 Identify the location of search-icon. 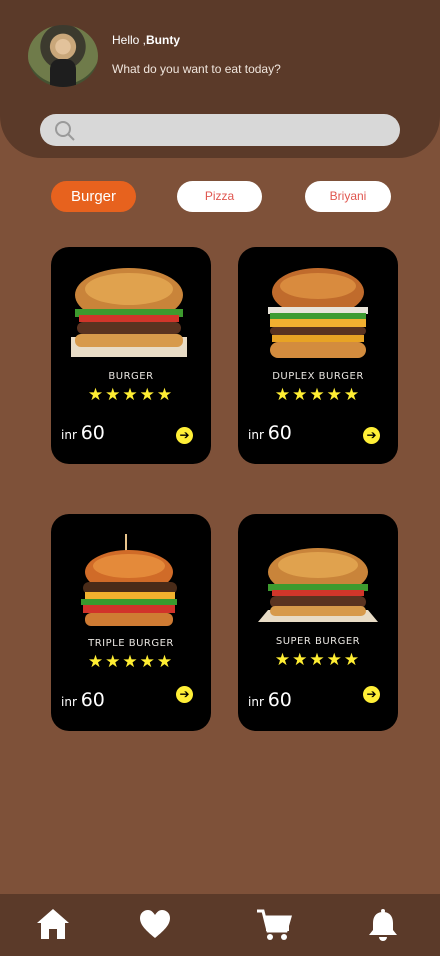
(65, 133).